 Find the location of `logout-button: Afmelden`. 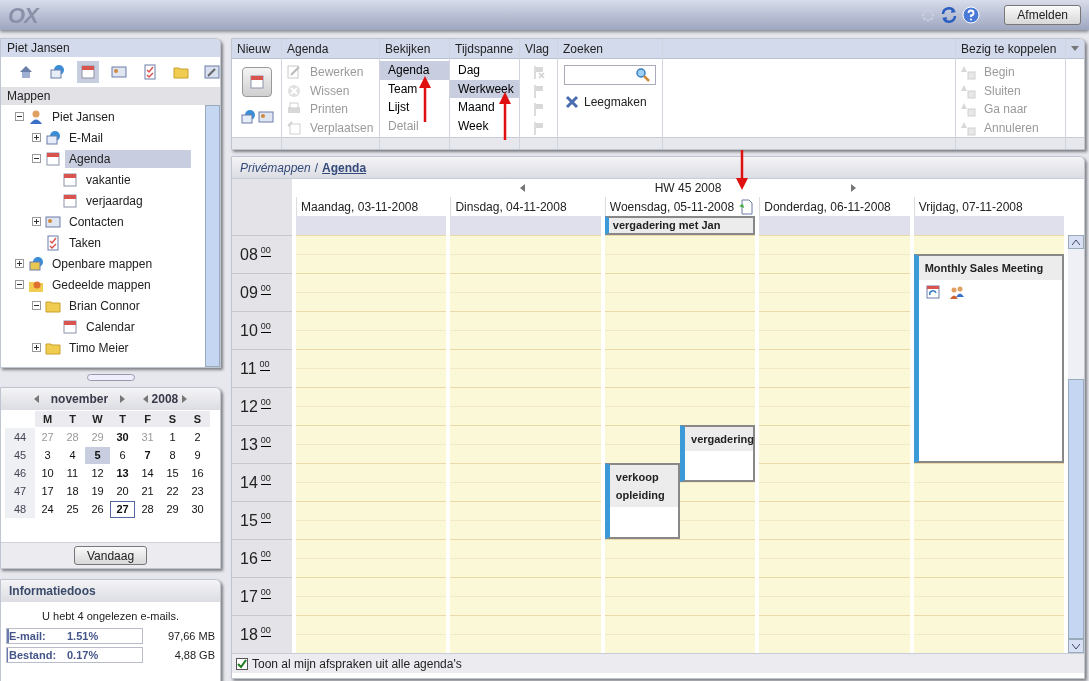

logout-button: Afmelden is located at coordinates (1042, 15).